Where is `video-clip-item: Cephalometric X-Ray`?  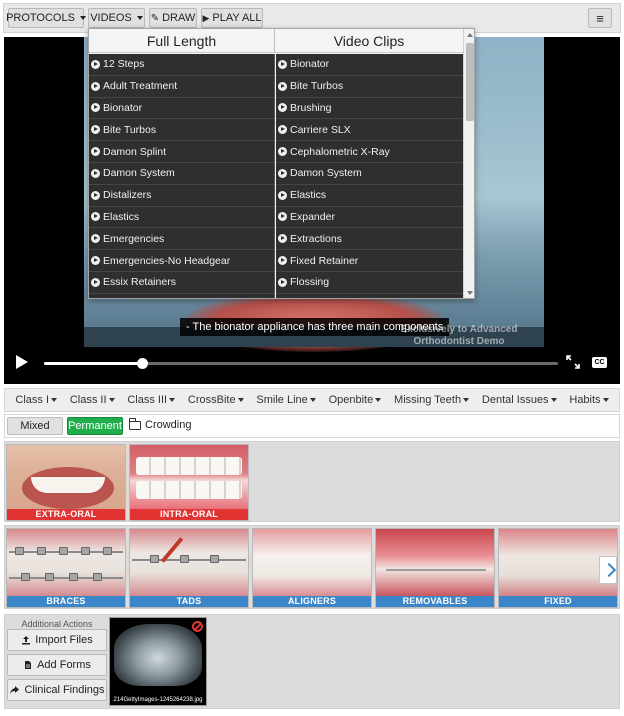 video-clip-item: Cephalometric X-Ray is located at coordinates (369, 152).